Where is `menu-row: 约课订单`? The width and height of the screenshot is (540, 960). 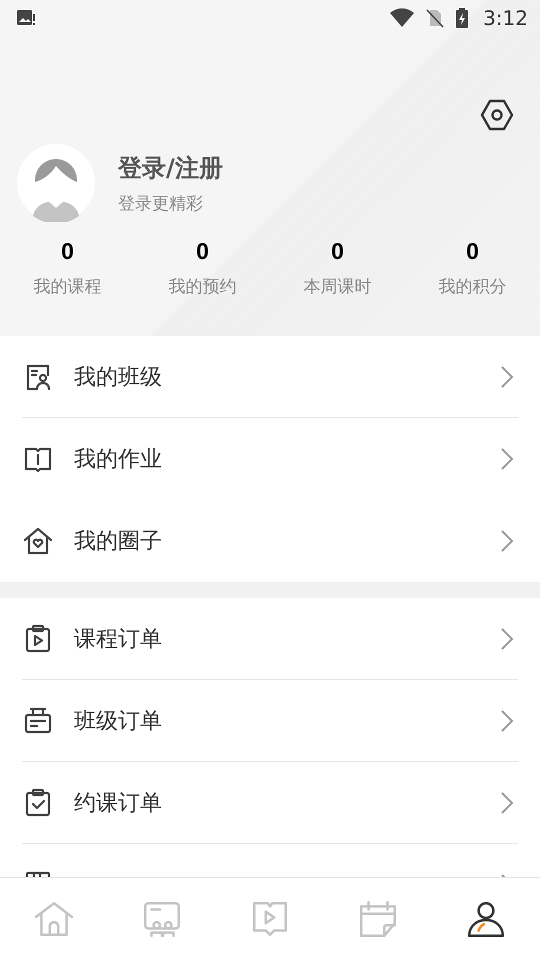 menu-row: 约课订单 is located at coordinates (270, 803).